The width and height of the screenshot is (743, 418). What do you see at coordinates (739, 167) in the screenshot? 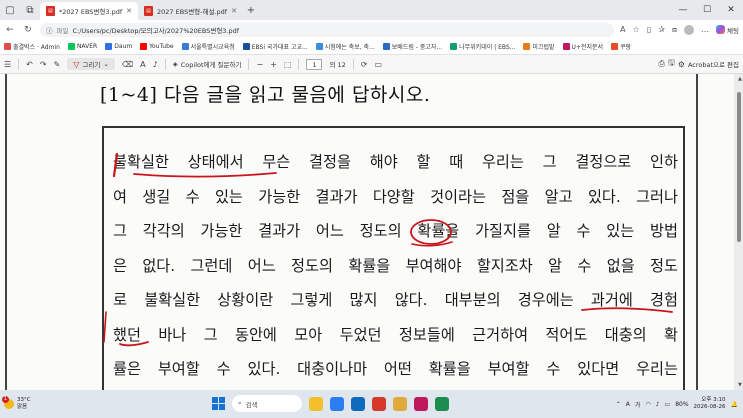
I see `scrollbar-thumb` at bounding box center [739, 167].